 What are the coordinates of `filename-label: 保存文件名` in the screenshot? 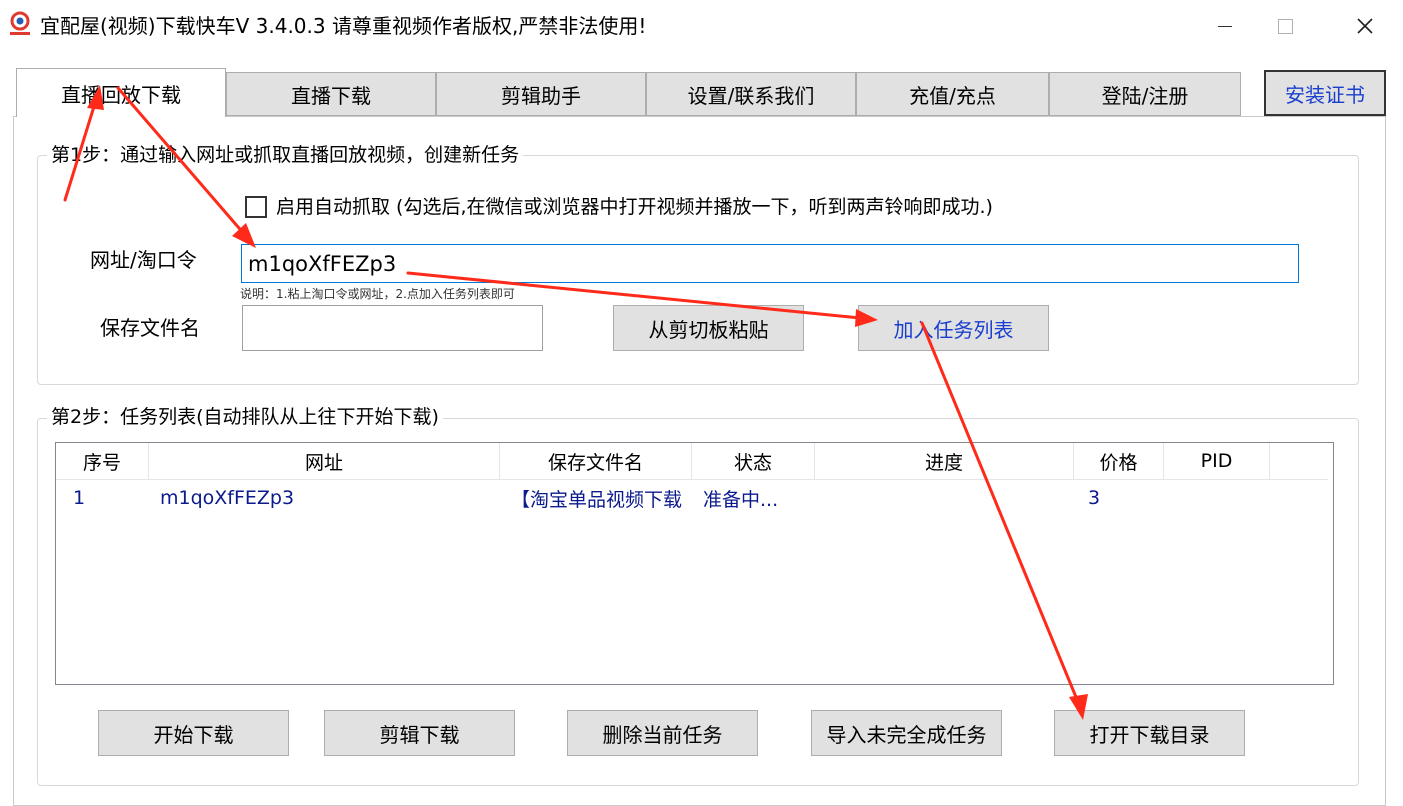 It's located at (150, 328).